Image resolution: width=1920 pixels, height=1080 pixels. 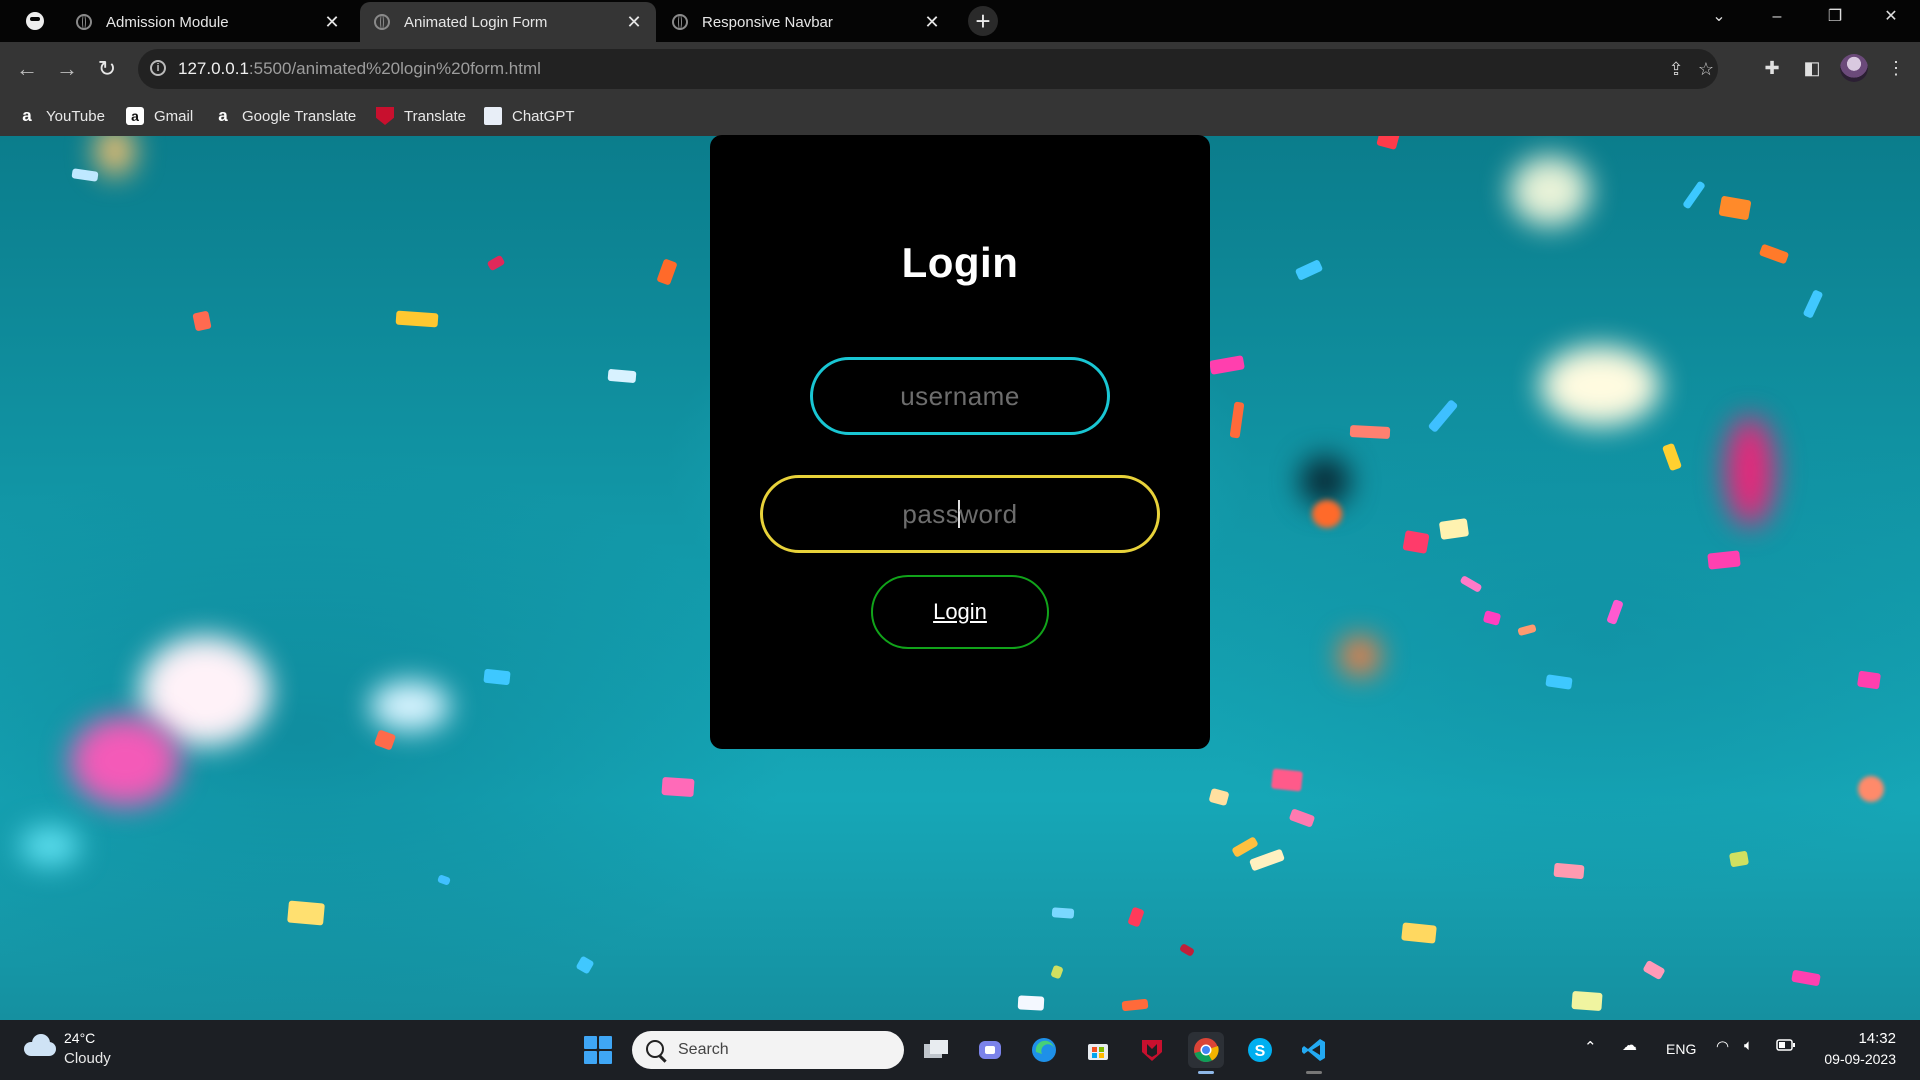 I want to click on bookmark-label: Translate, so click(x=435, y=116).